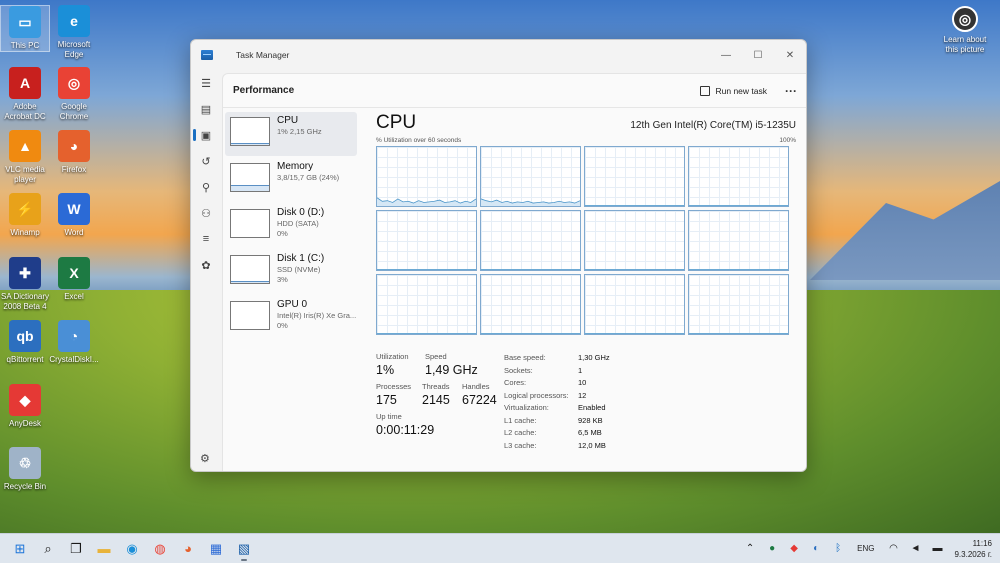 This screenshot has height=563, width=1000. What do you see at coordinates (74, 215) in the screenshot?
I see `desktop-shortcut: W Word` at bounding box center [74, 215].